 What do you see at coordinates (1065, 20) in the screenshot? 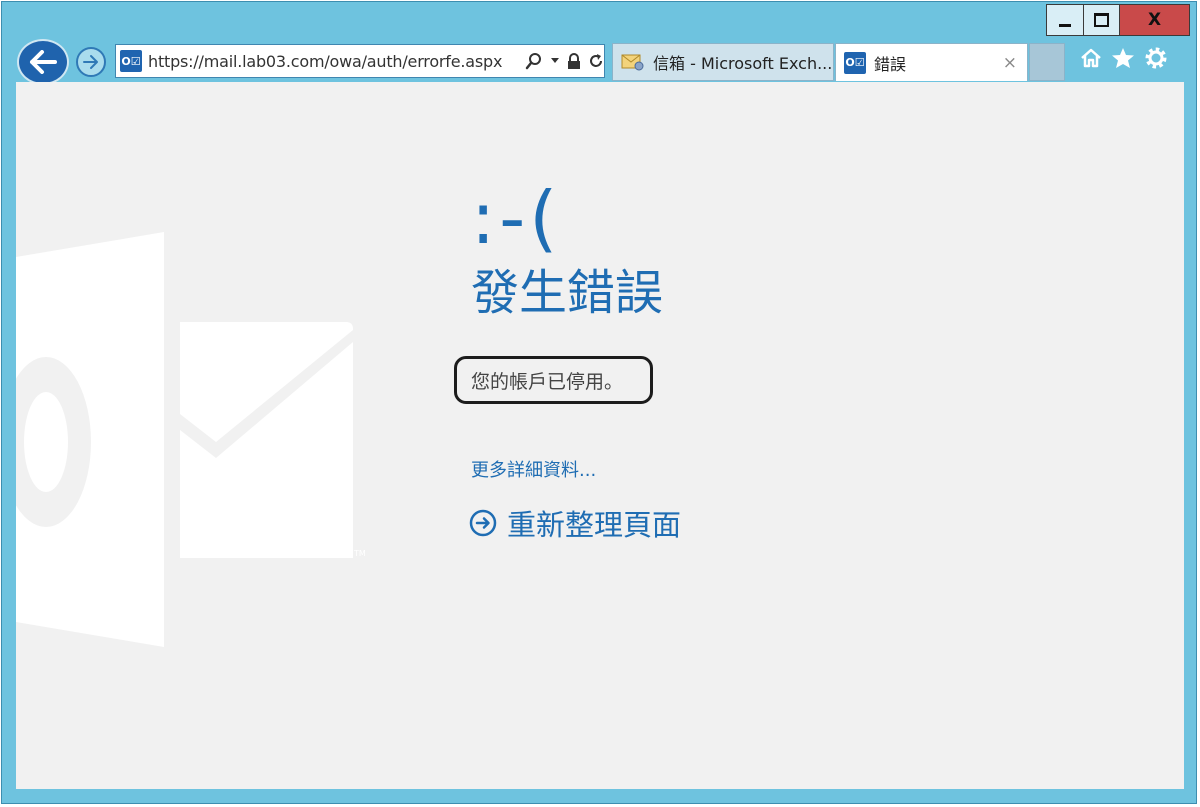
I see `minimize-button` at bounding box center [1065, 20].